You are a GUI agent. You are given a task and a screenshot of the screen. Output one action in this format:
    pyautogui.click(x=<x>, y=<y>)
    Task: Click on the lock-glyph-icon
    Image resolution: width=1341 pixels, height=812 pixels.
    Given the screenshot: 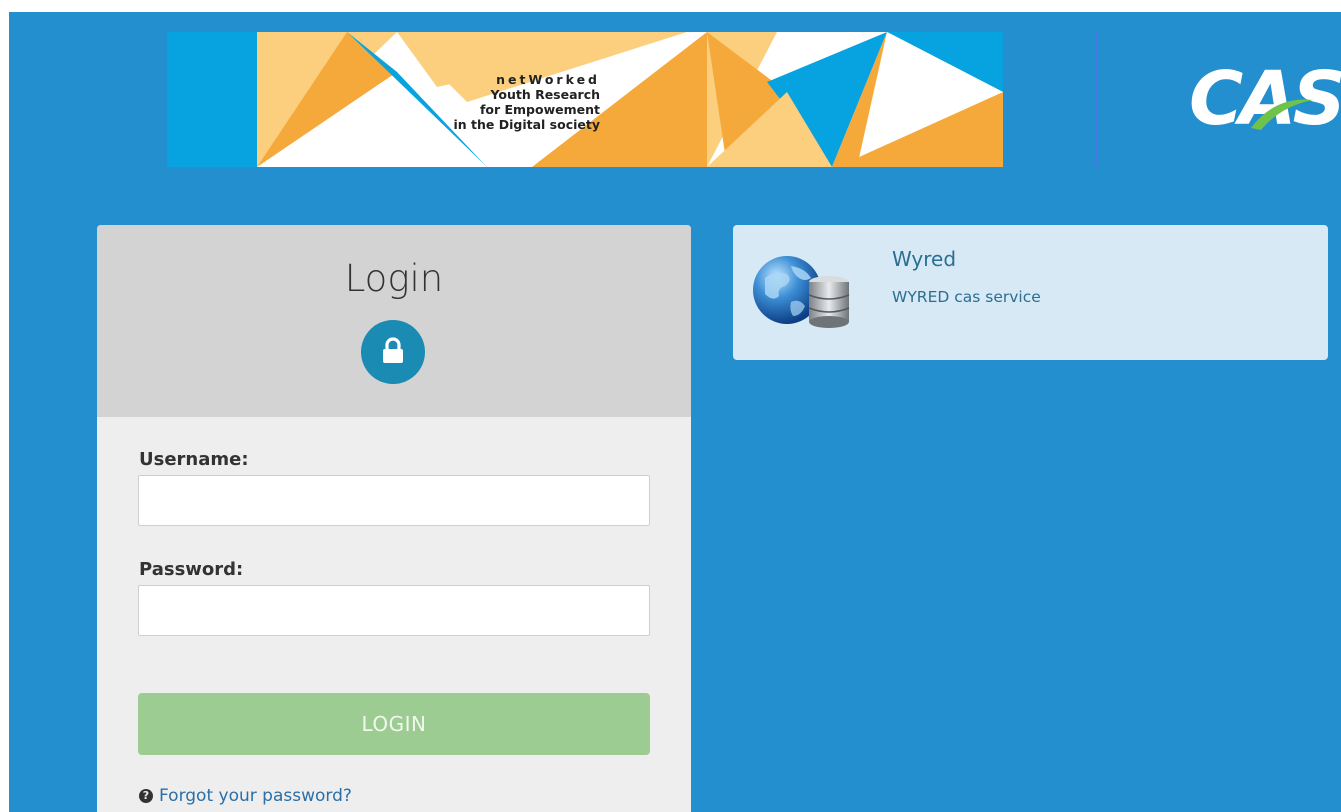 What is the action you would take?
    pyautogui.click(x=393, y=350)
    